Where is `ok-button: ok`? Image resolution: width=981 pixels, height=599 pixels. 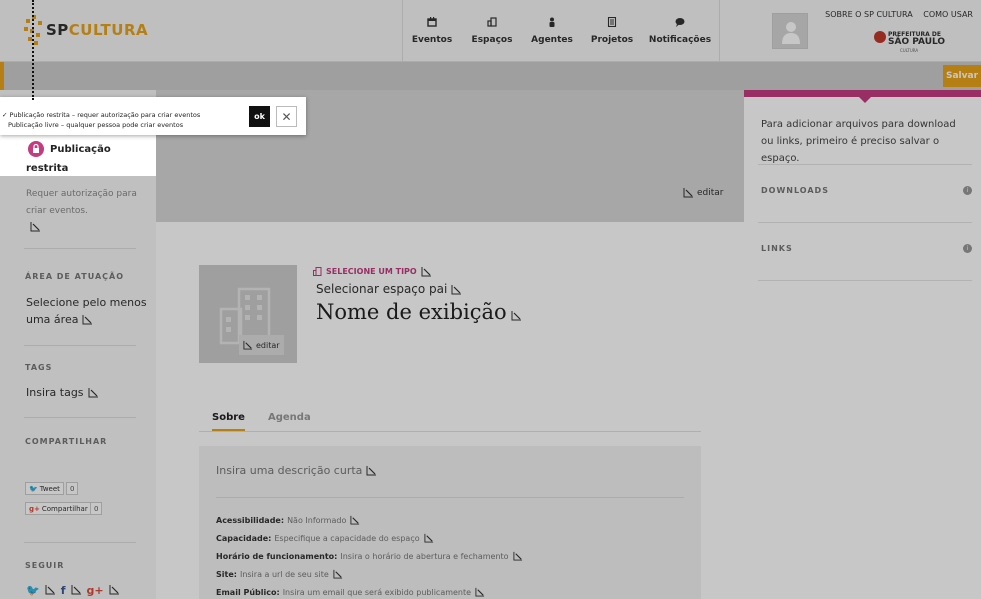 ok-button: ok is located at coordinates (259, 116).